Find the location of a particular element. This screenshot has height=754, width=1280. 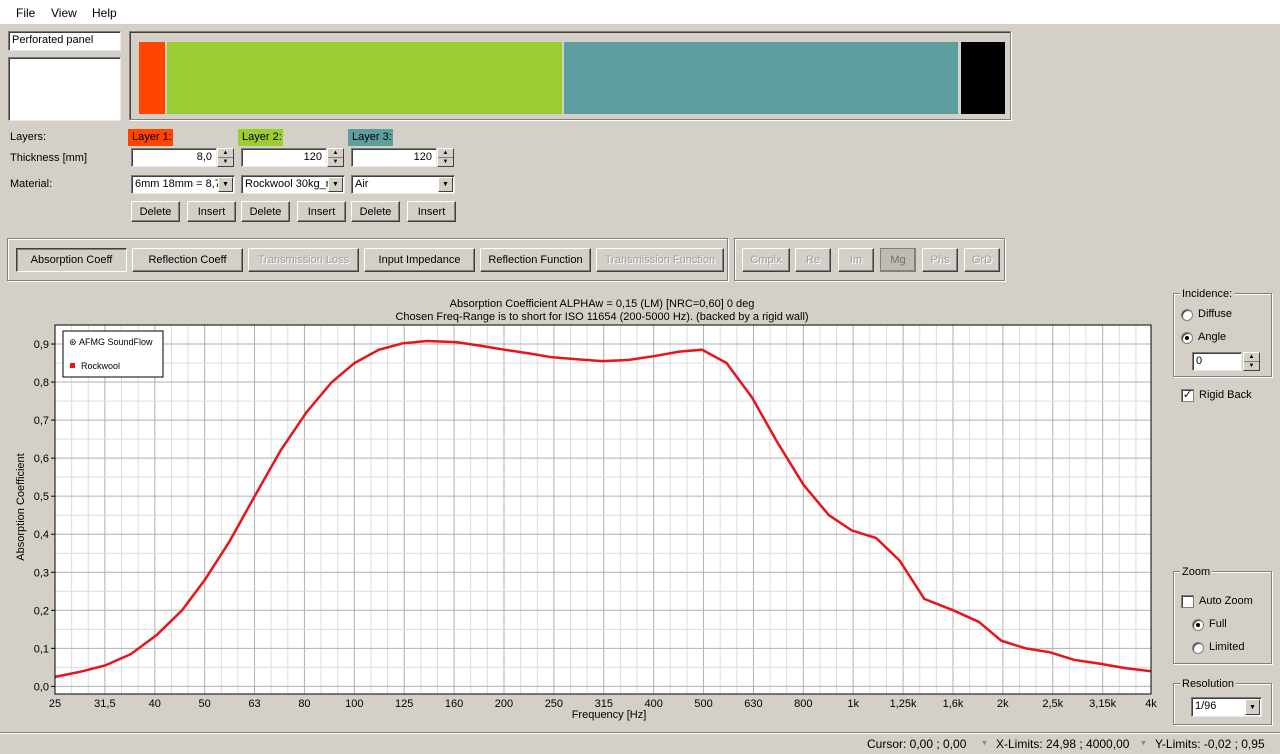

angle-spinner: ▲ ▼ is located at coordinates (1251, 361).